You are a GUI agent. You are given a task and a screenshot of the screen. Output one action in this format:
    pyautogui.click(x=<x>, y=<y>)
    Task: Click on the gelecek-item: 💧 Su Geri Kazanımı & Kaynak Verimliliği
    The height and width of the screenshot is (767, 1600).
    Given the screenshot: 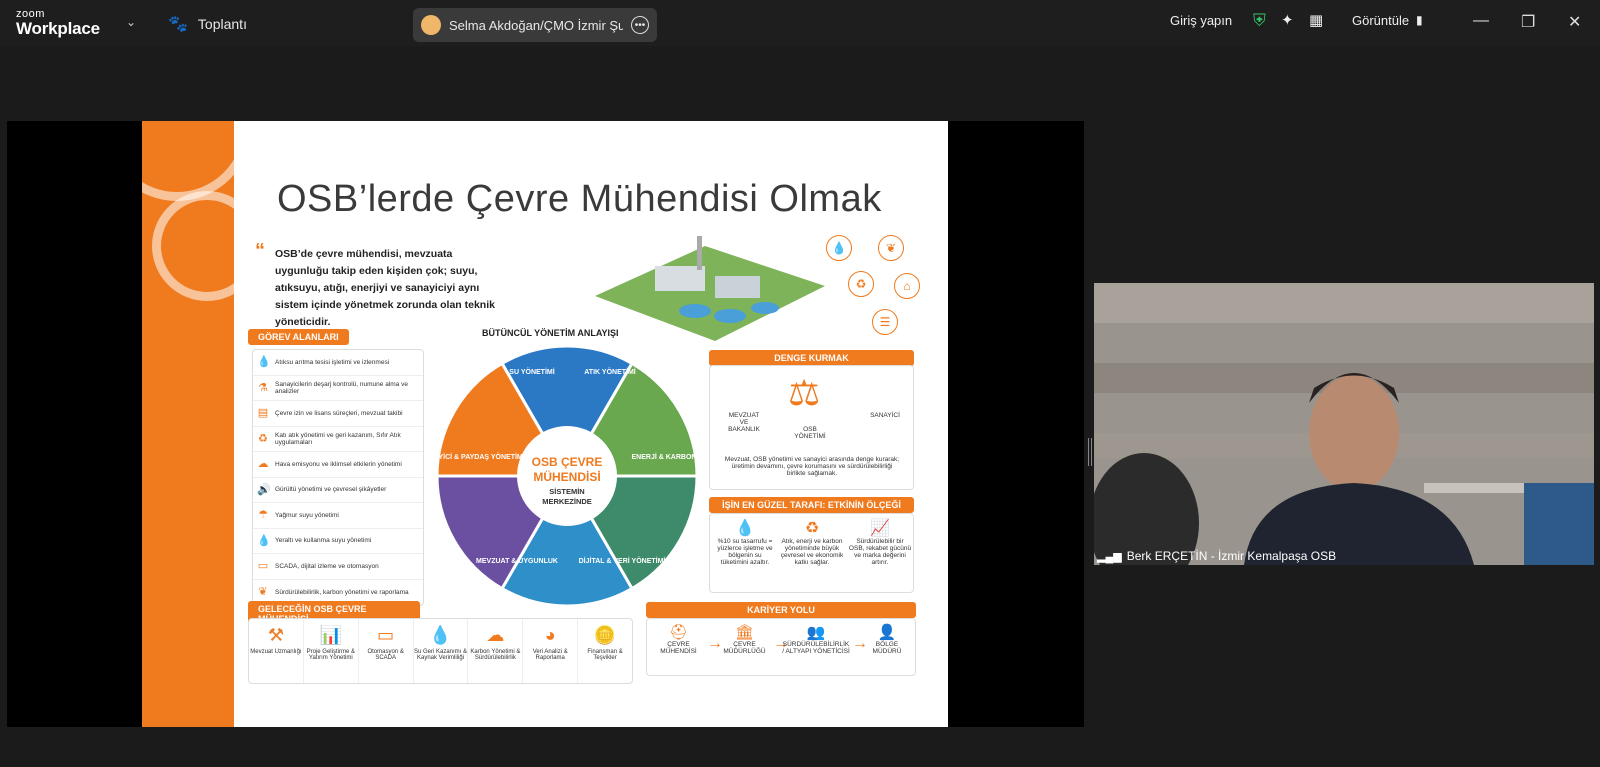 What is the action you would take?
    pyautogui.click(x=441, y=651)
    